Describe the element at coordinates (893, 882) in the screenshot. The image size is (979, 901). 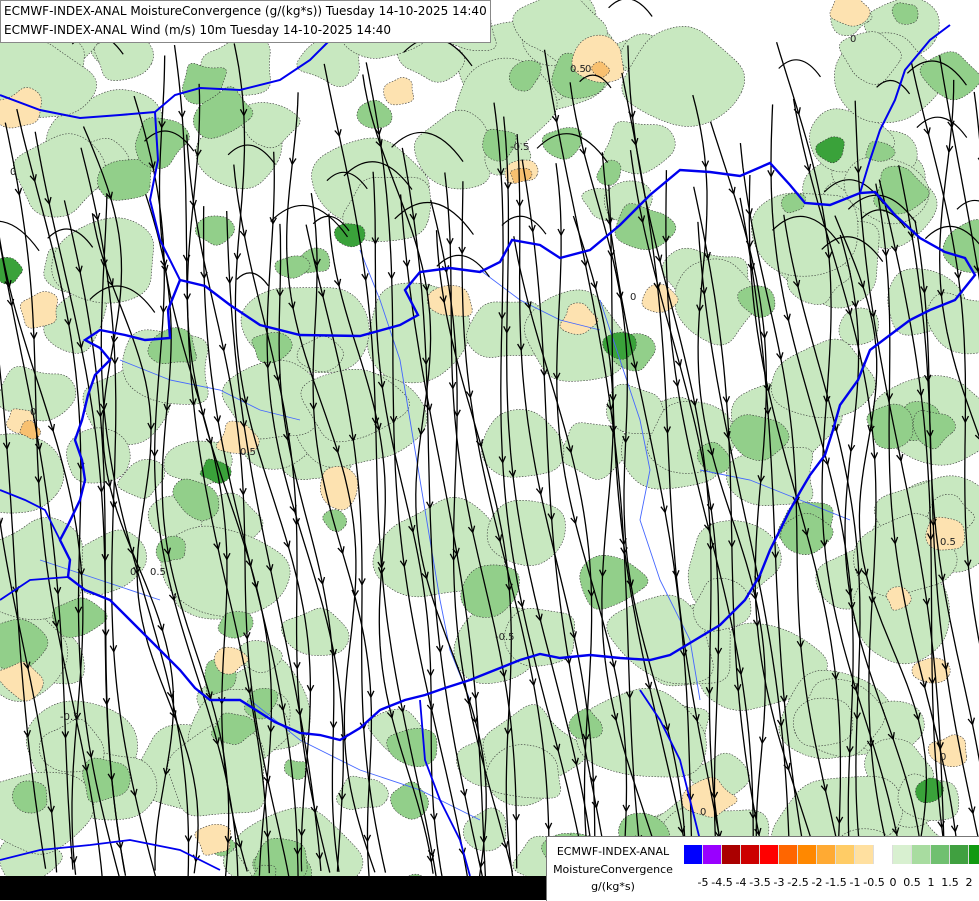
I see `legend-tick-label: 0` at that location.